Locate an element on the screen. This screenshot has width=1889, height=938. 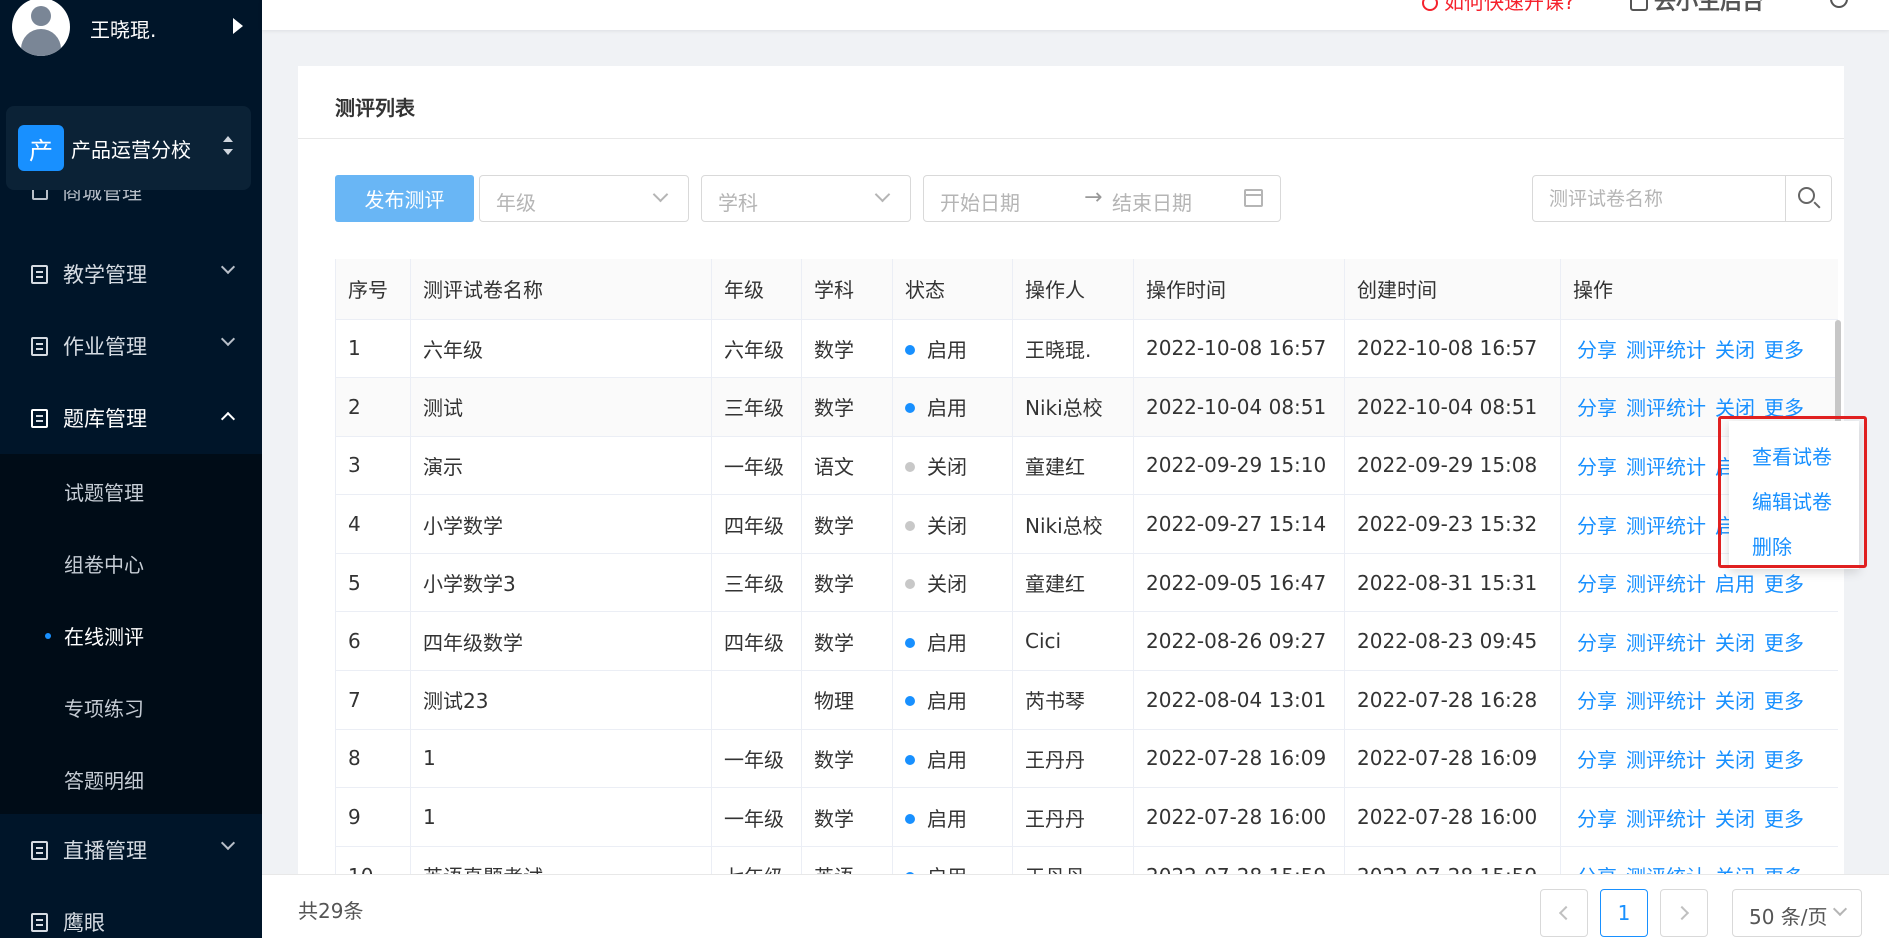
subject-select: 学科 is located at coordinates (806, 198).